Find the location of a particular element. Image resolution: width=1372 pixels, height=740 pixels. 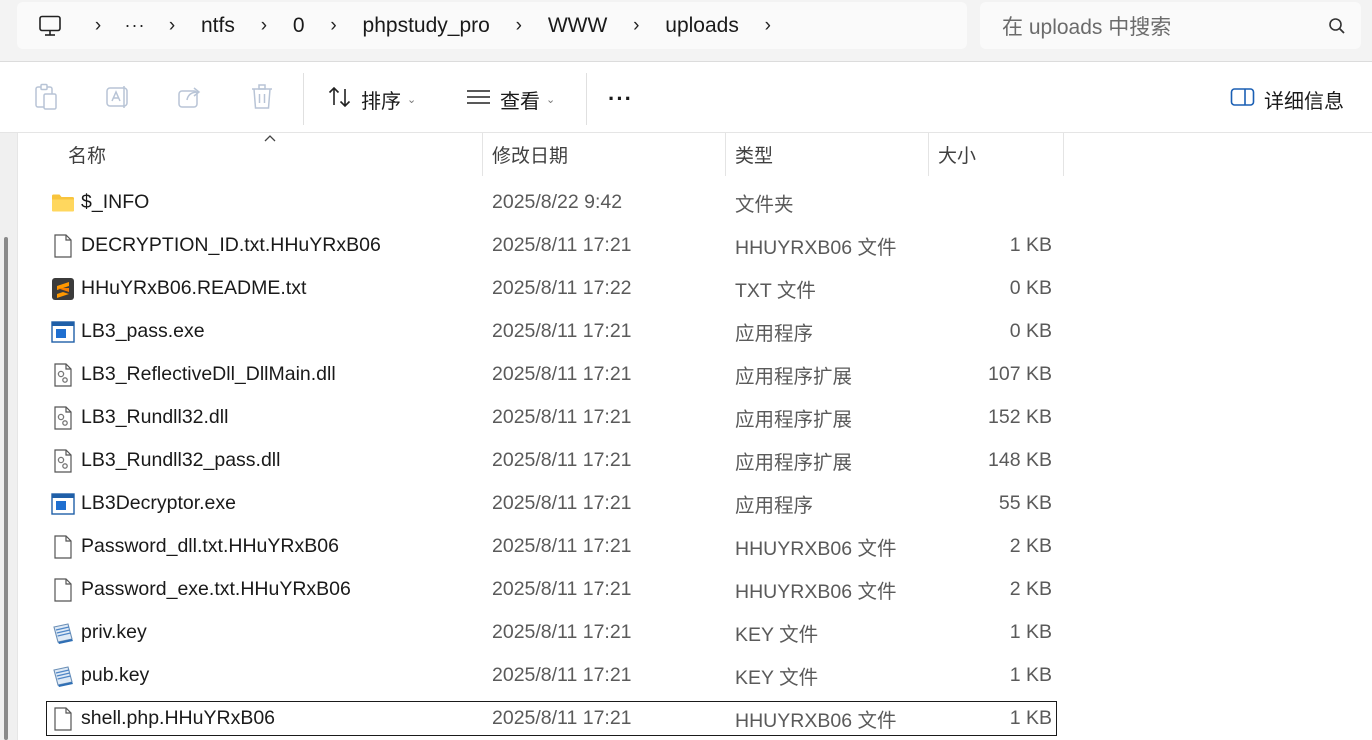

file-name: HHuYRxB06.README.txt is located at coordinates (194, 288).